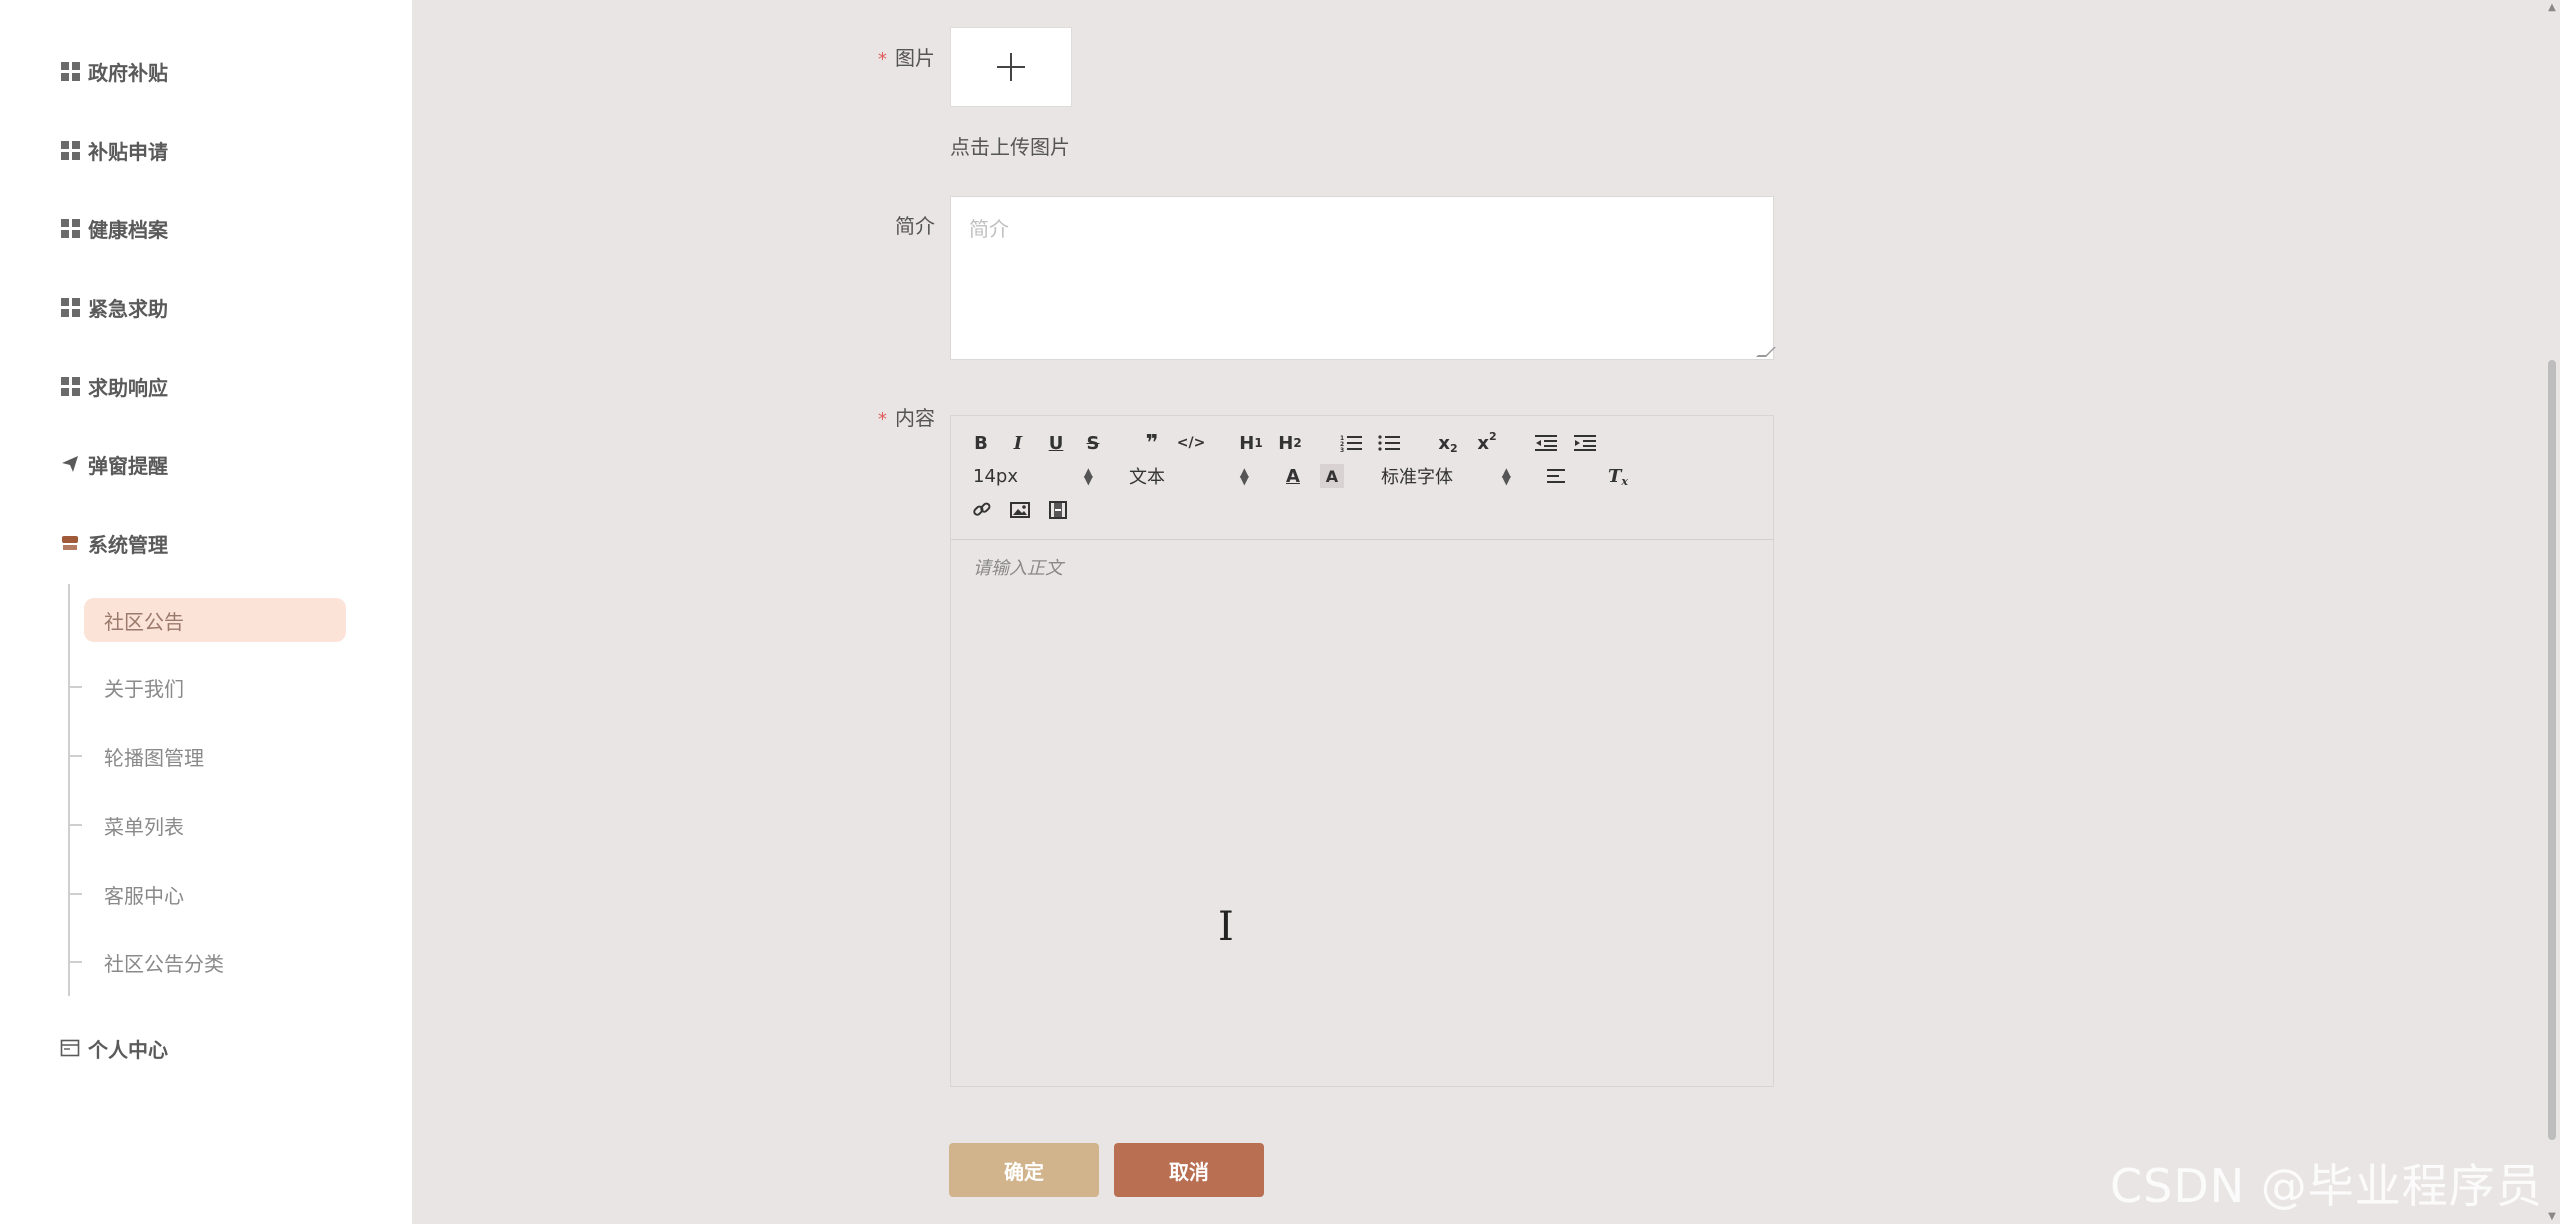  Describe the element at coordinates (1293, 476) in the screenshot. I see `font-color-icon: A` at that location.